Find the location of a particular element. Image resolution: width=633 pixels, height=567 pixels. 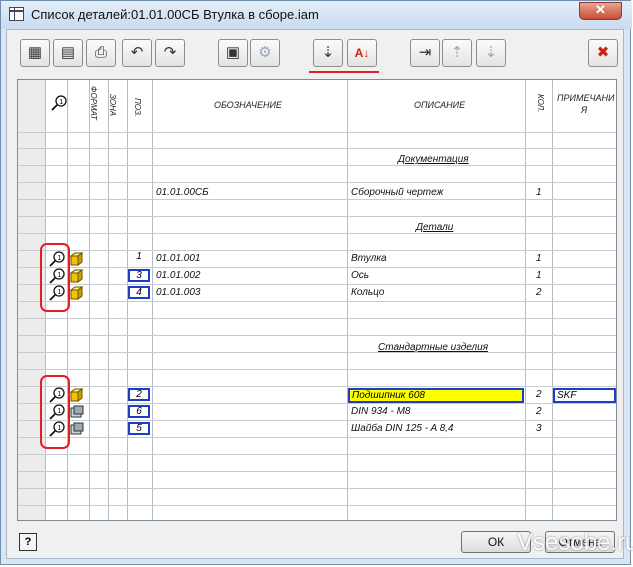

export-icon: ✖ is located at coordinates (603, 52).